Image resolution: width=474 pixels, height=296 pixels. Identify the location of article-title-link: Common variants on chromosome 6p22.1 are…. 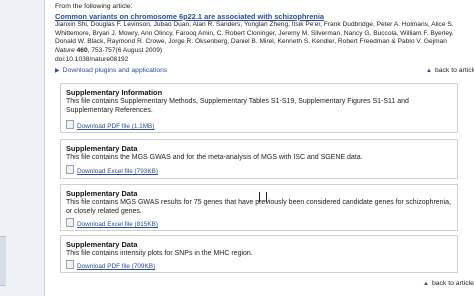
(189, 16).